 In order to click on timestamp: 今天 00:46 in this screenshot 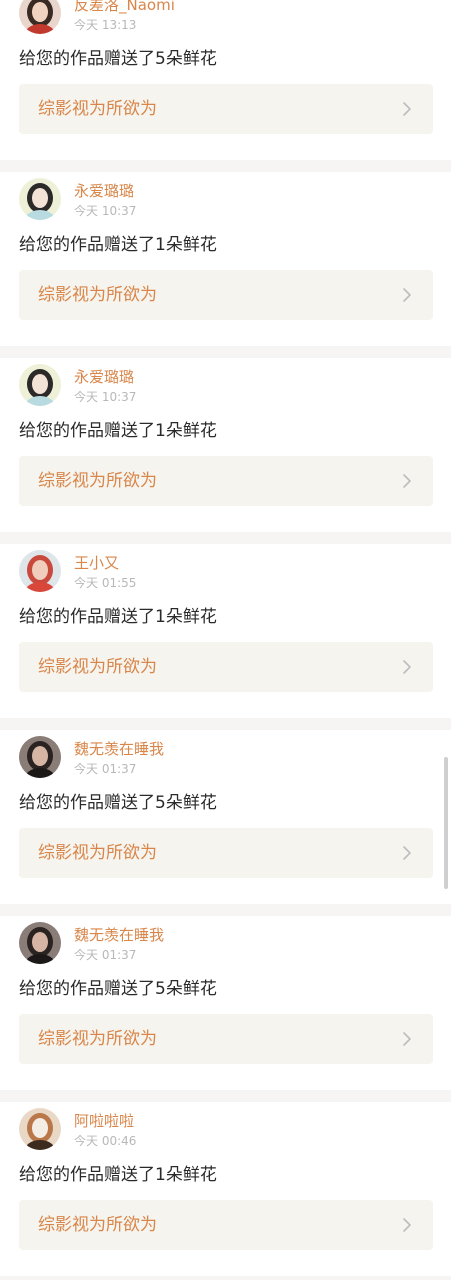, I will do `click(105, 1141)`.